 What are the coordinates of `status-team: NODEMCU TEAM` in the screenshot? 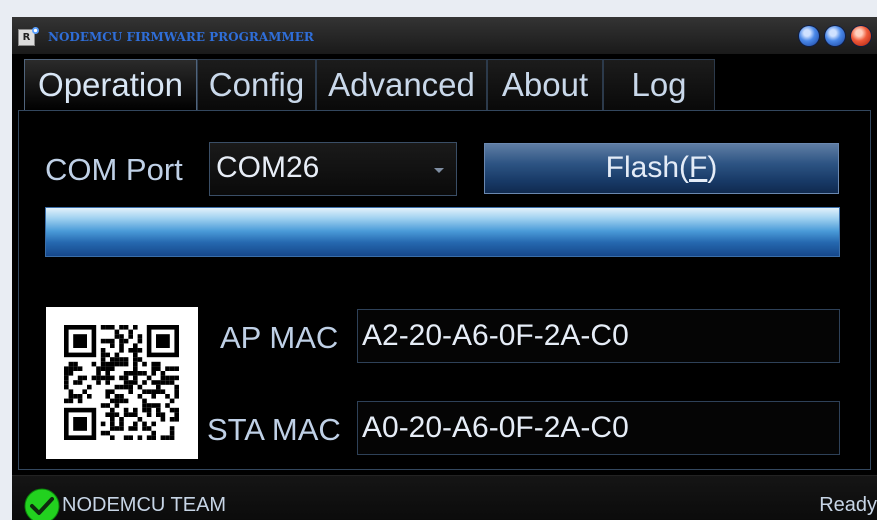 It's located at (144, 505).